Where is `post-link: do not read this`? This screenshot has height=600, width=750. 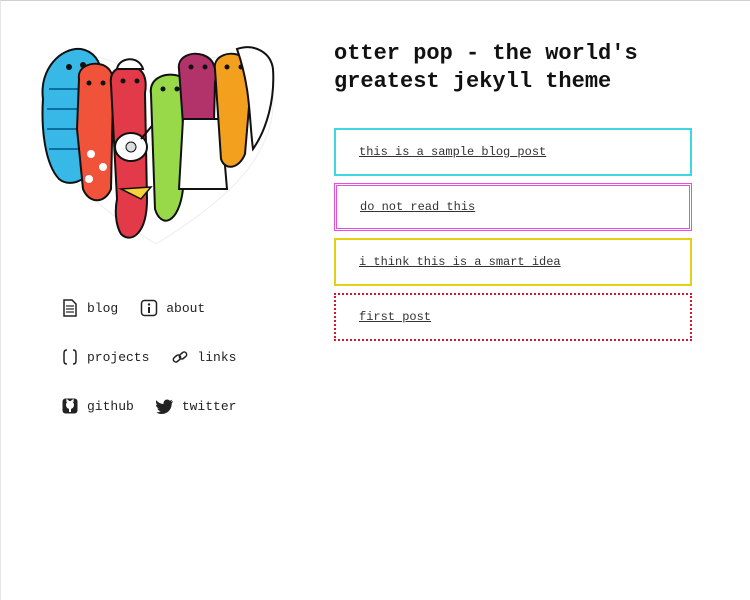 post-link: do not read this is located at coordinates (417, 207).